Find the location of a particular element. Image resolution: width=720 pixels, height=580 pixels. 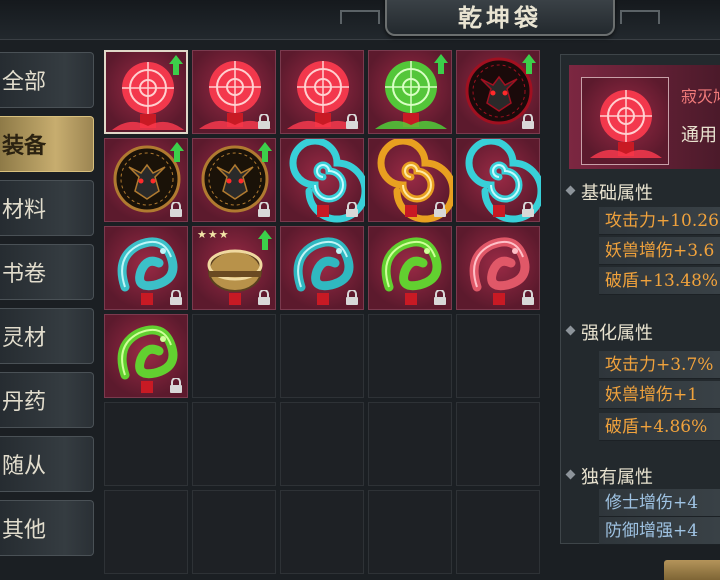

tab-equipment: 装备 is located at coordinates (47, 144).